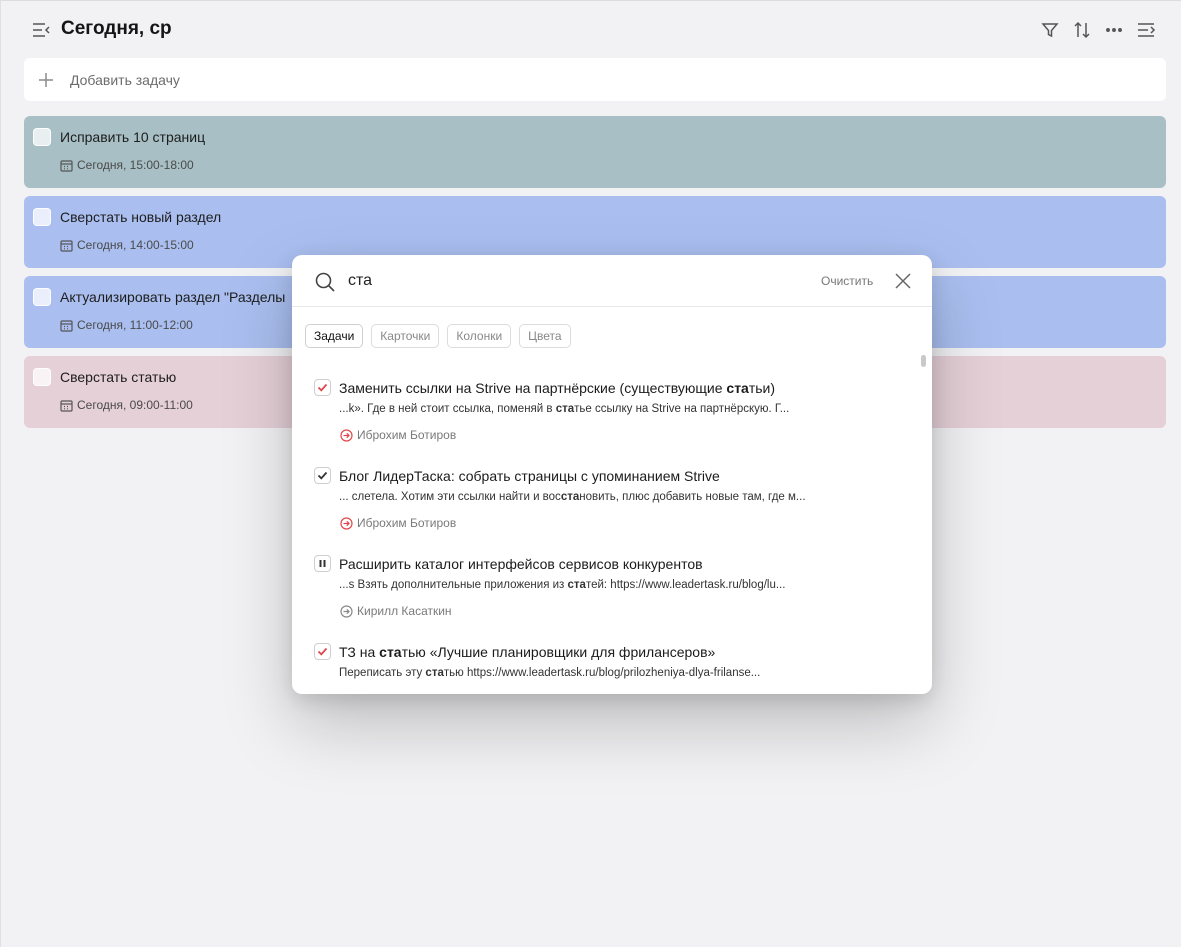  Describe the element at coordinates (479, 336) in the screenshot. I see `filter-chip: Колонки` at that location.